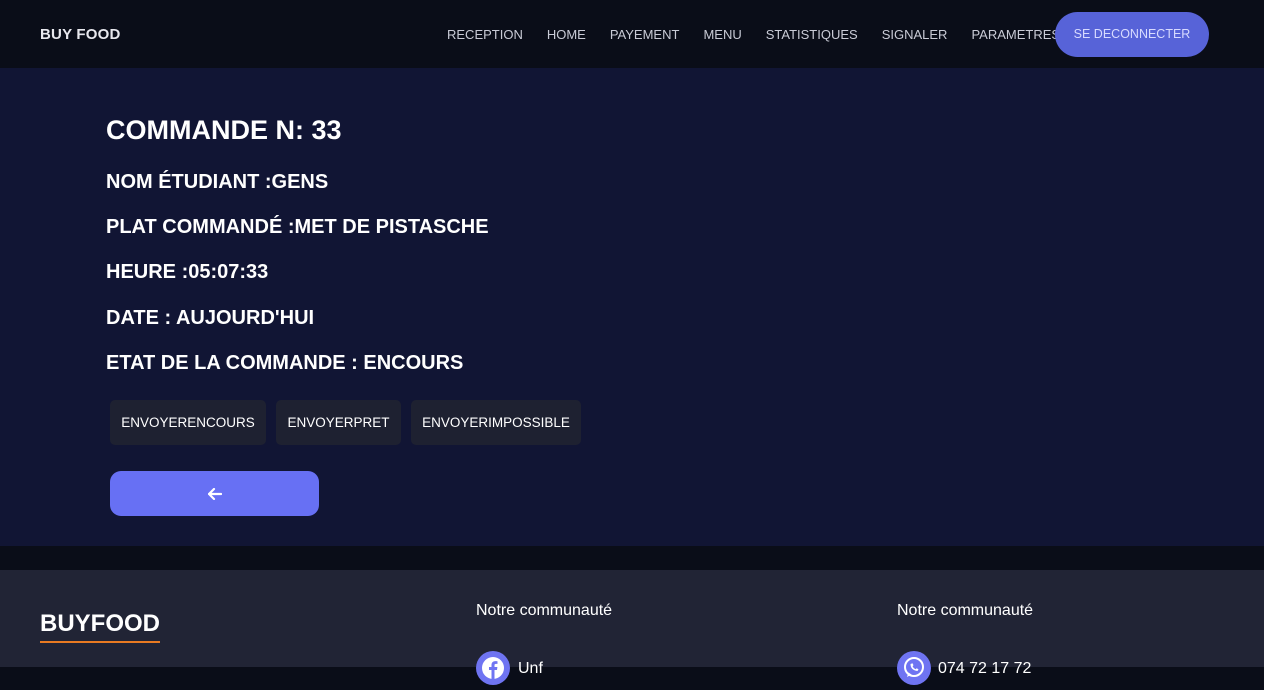  Describe the element at coordinates (217, 182) in the screenshot. I see `student-name: NOM ÉTUDIANT :GENS` at that location.